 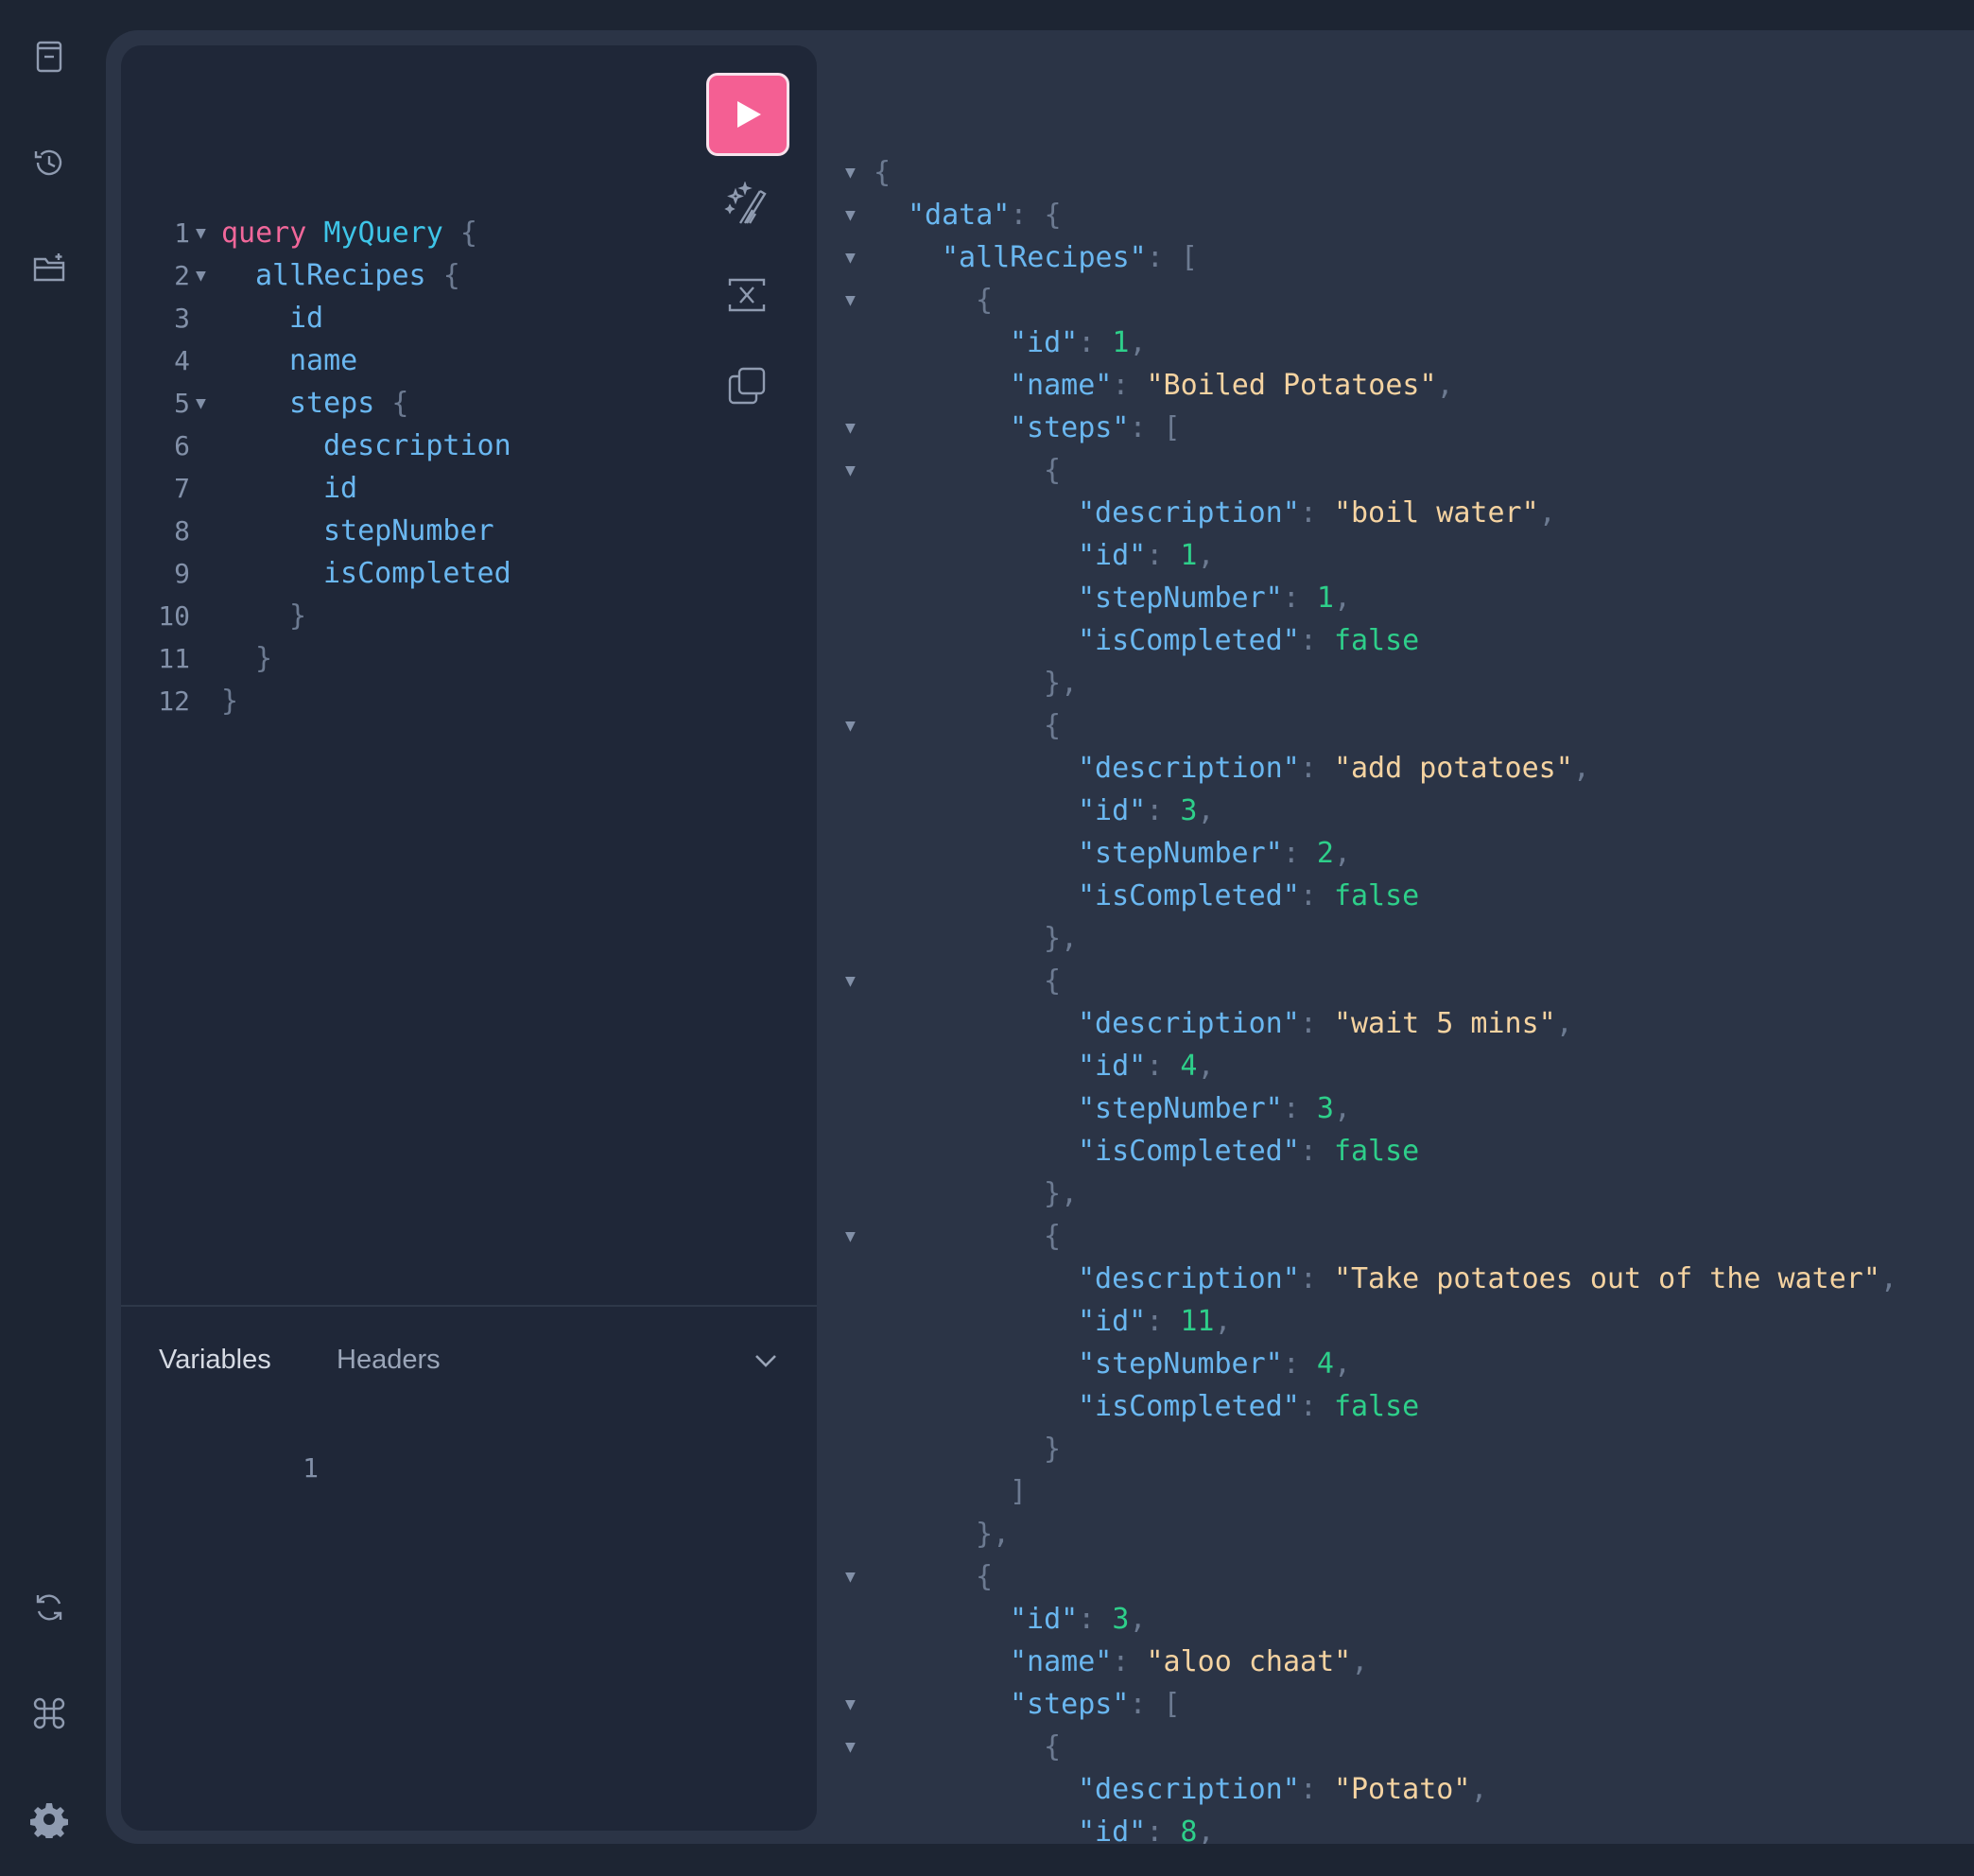 What do you see at coordinates (49, 938) in the screenshot?
I see `sidebar` at bounding box center [49, 938].